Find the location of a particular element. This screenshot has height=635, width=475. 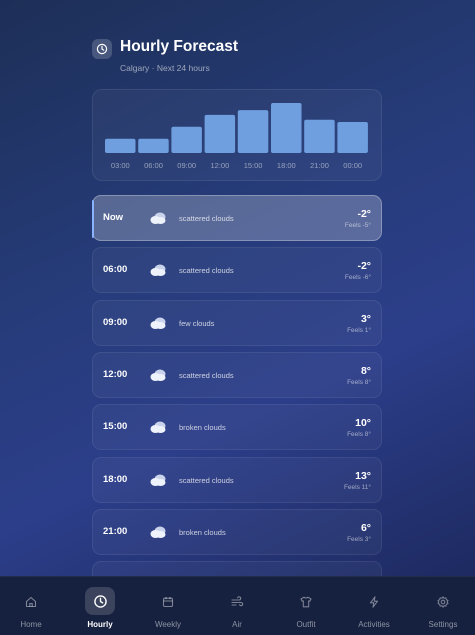

gear-icon is located at coordinates (443, 602).